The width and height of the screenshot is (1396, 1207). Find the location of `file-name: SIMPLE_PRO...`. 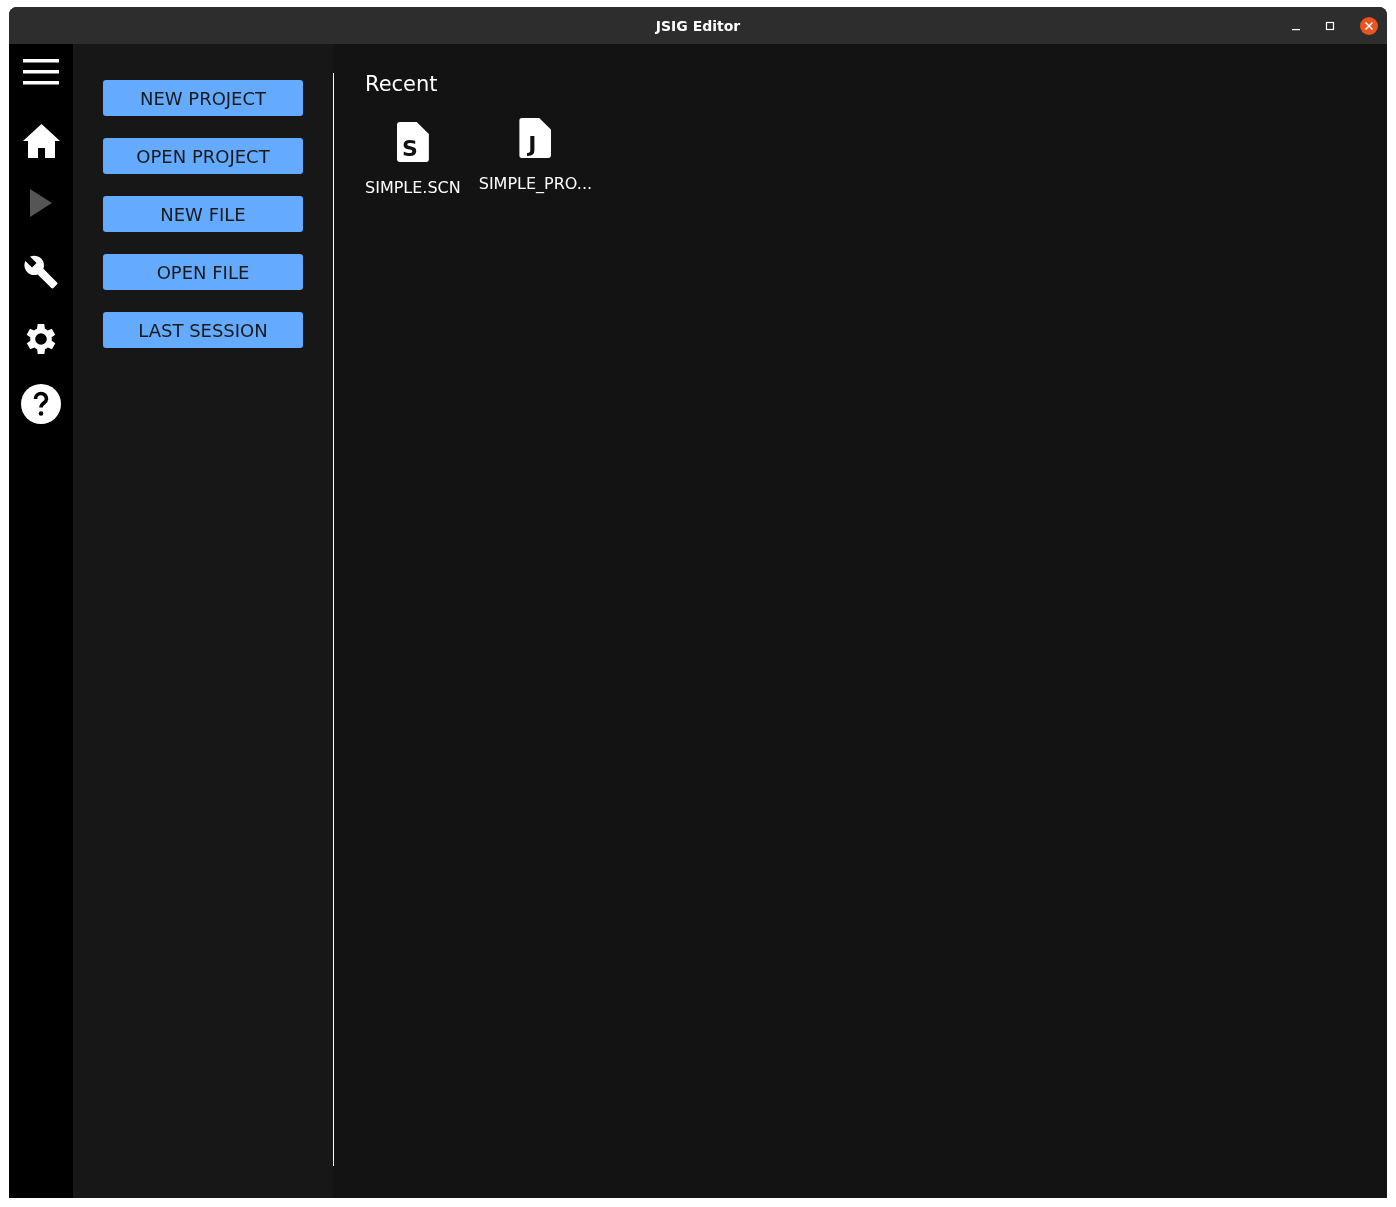

file-name: SIMPLE_PRO... is located at coordinates (535, 183).